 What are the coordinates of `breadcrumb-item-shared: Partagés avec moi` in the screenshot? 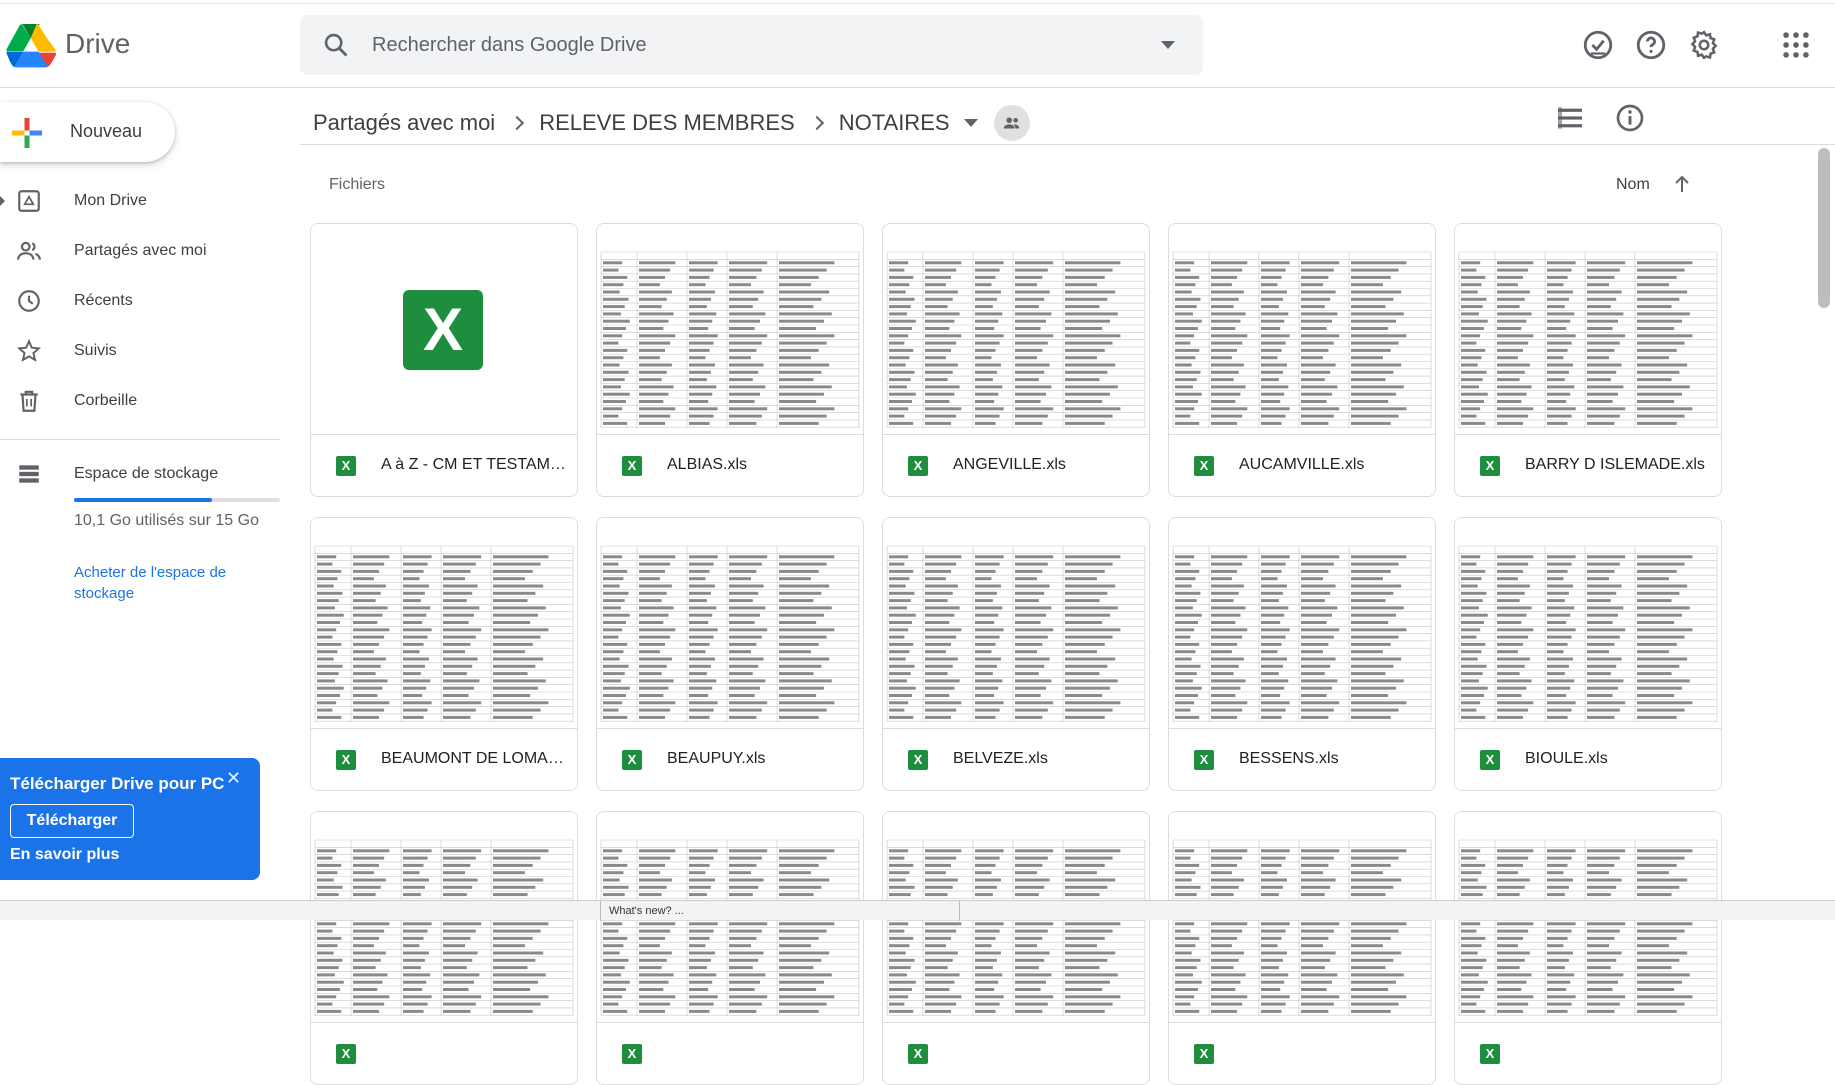 It's located at (404, 123).